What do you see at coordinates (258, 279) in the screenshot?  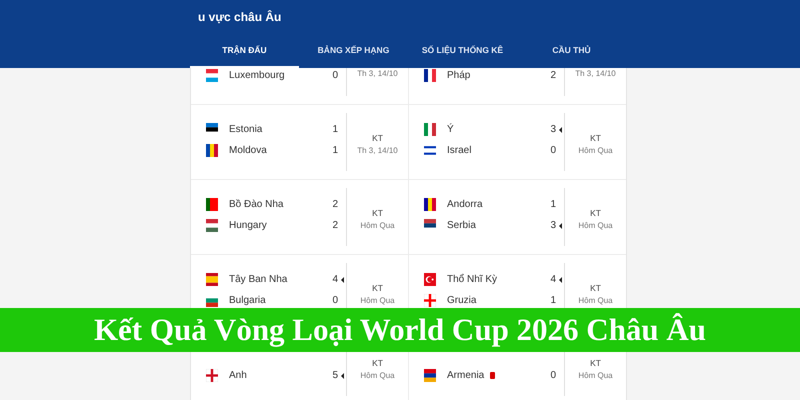 I see `team-name: Tây Ban Nha` at bounding box center [258, 279].